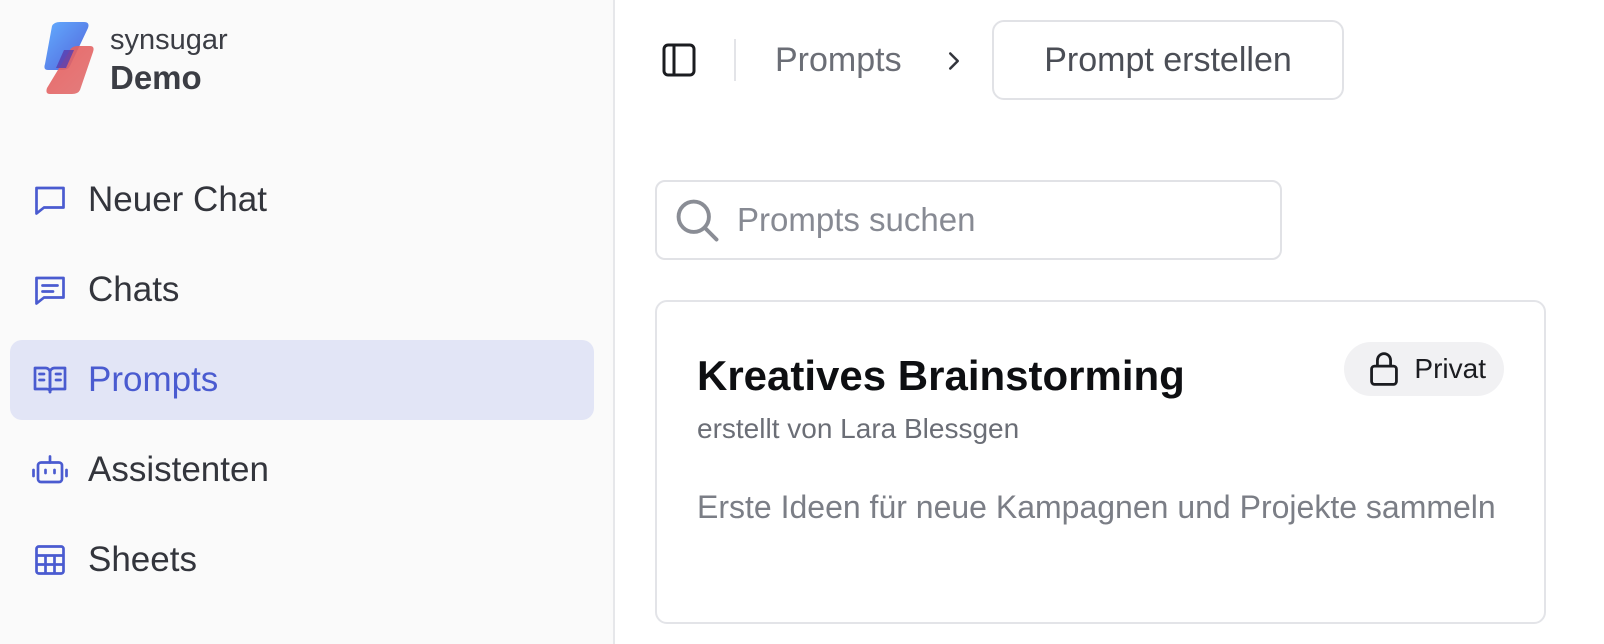 The height and width of the screenshot is (644, 1604). What do you see at coordinates (1384, 369) in the screenshot?
I see `lock-icon` at bounding box center [1384, 369].